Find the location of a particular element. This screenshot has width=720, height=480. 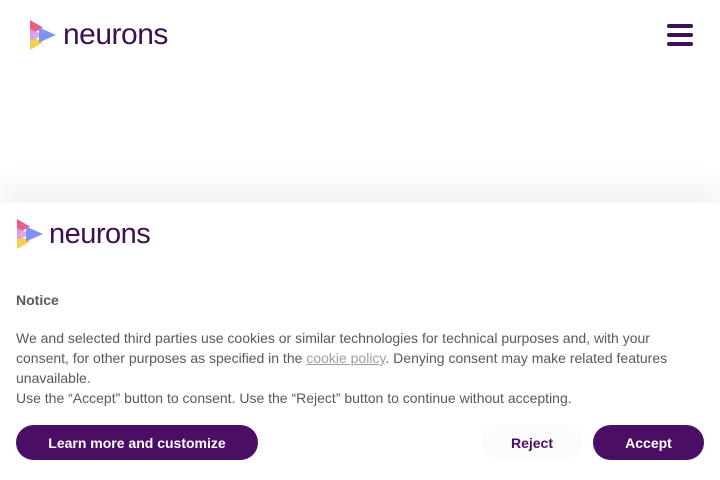

accept-button: Accept is located at coordinates (648, 442).